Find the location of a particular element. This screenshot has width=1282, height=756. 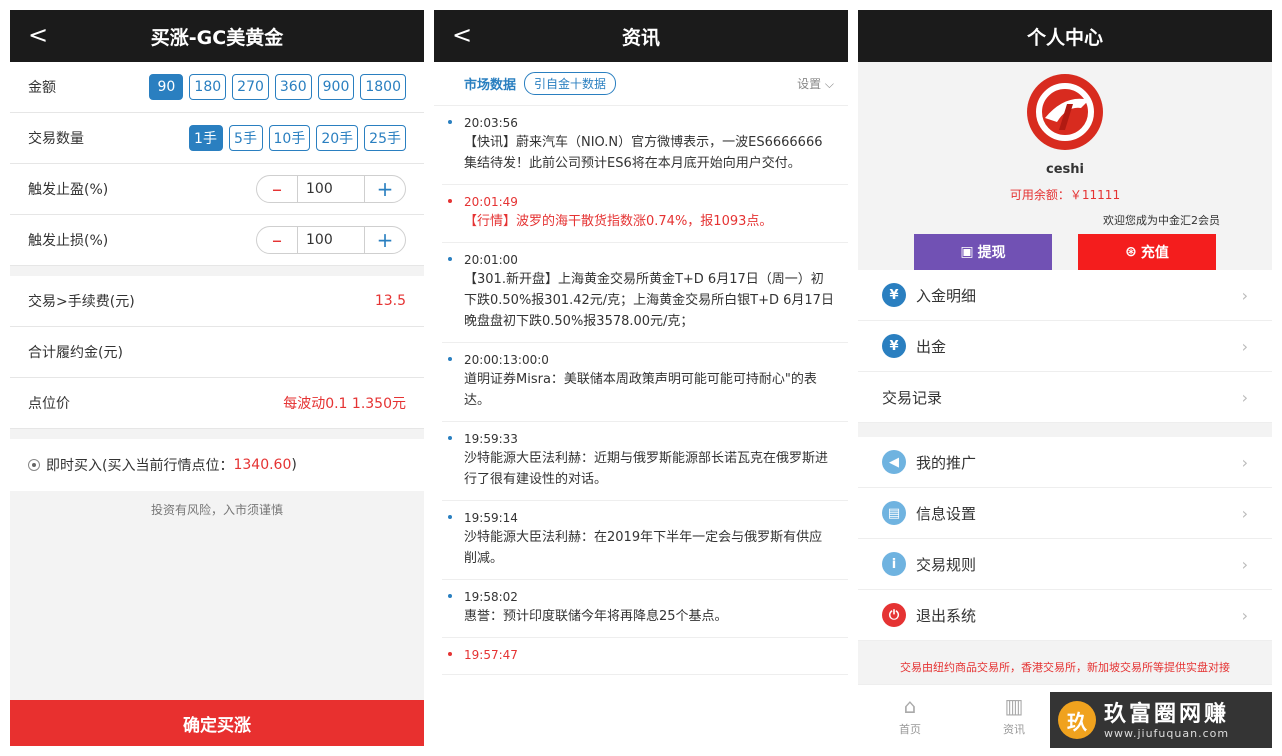

stop-loss-input: 100 is located at coordinates (331, 240).